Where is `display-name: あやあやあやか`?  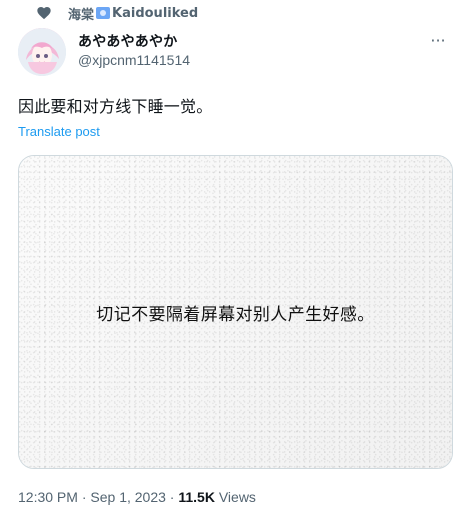
display-name: あやあやあやか is located at coordinates (127, 41).